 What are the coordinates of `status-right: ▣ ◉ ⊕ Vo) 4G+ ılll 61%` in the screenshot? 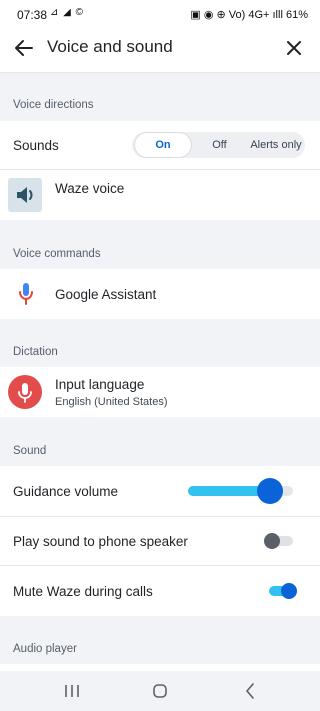 It's located at (249, 14).